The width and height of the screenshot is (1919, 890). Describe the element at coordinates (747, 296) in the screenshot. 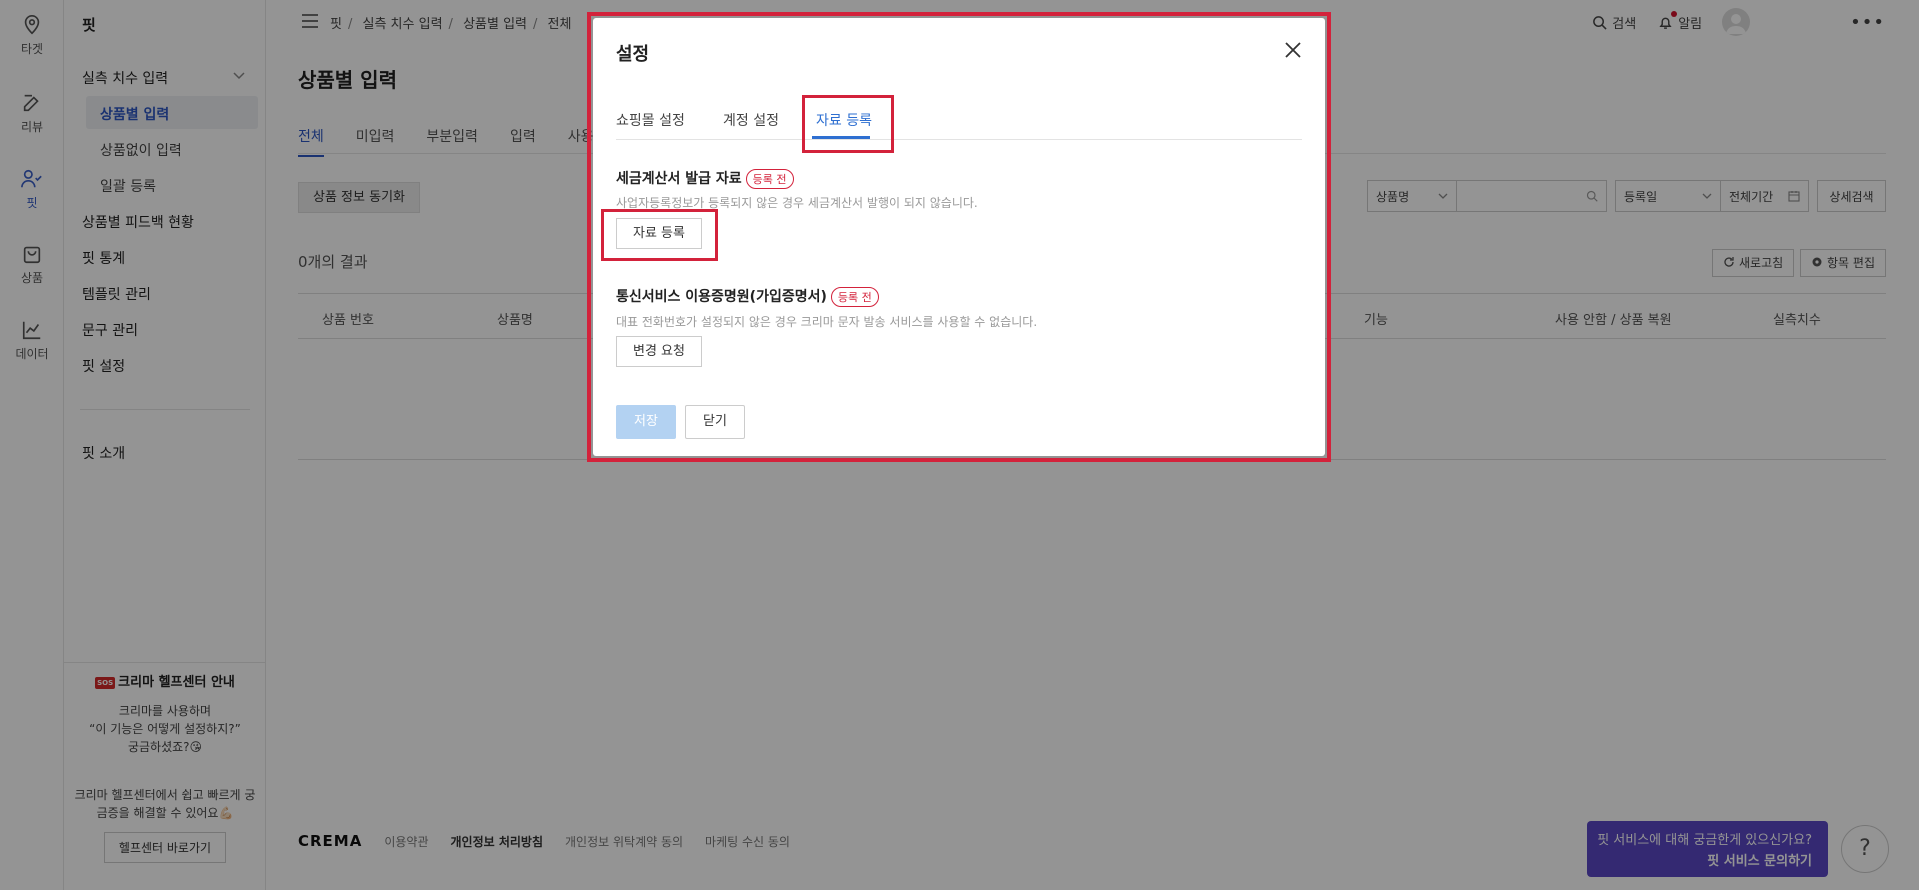

I see `telecom-cert-title: 통신서비스 이용증명원(가입증명서) 등록 전` at that location.